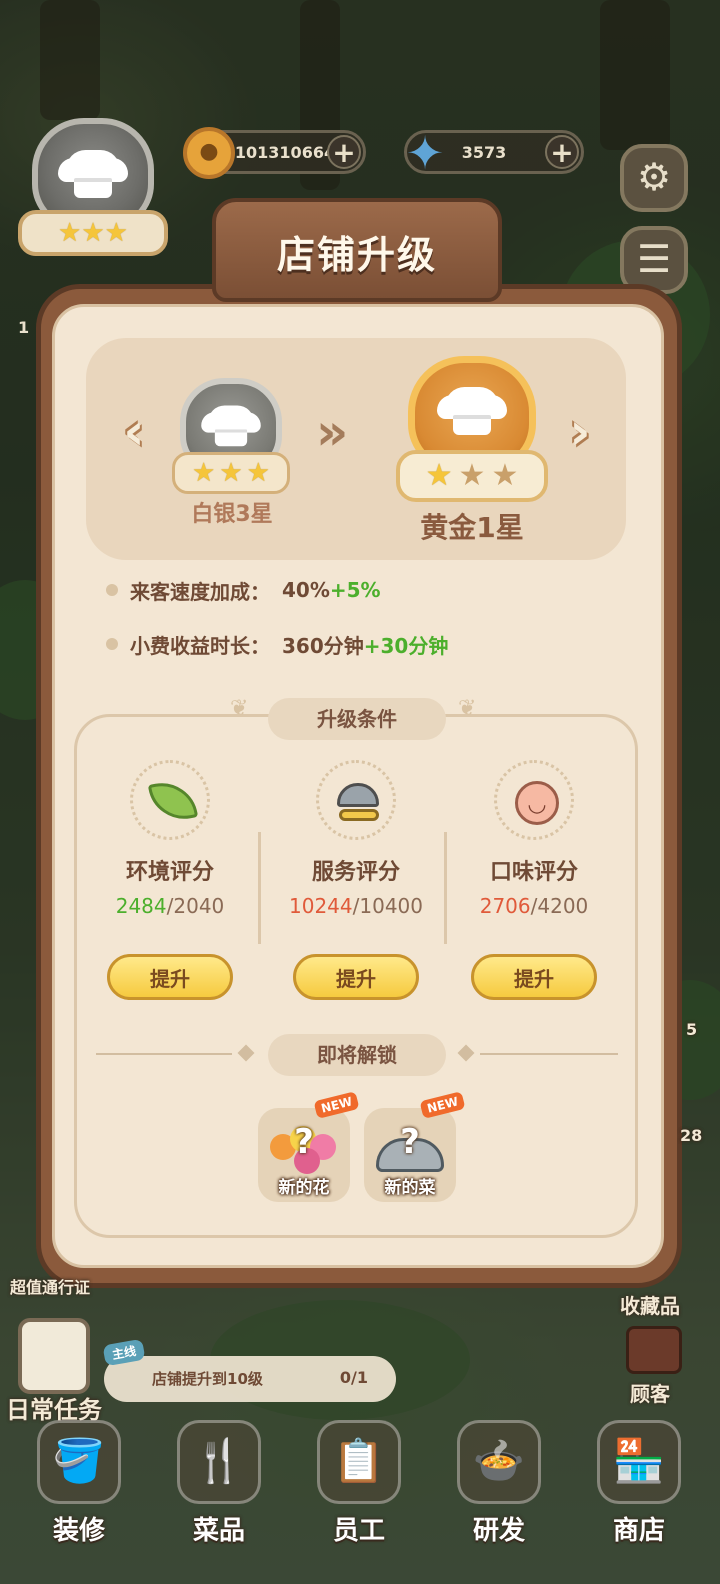  Describe the element at coordinates (533, 872) in the screenshot. I see `req-title: 口味评分` at that location.